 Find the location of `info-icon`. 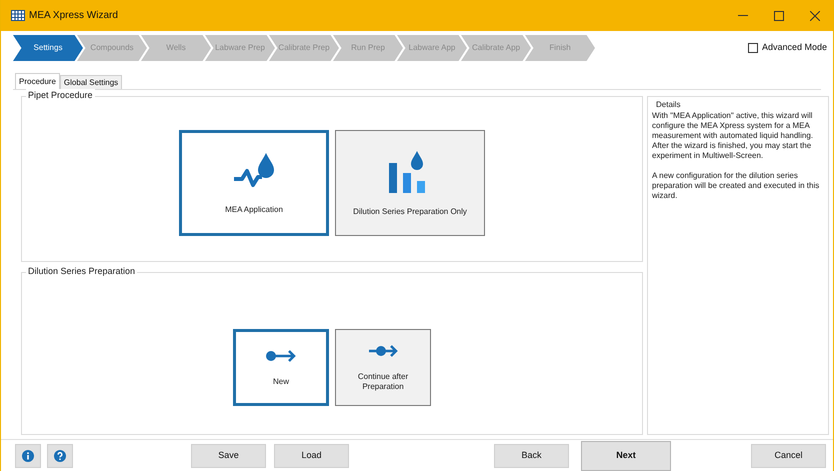

info-icon is located at coordinates (28, 456).